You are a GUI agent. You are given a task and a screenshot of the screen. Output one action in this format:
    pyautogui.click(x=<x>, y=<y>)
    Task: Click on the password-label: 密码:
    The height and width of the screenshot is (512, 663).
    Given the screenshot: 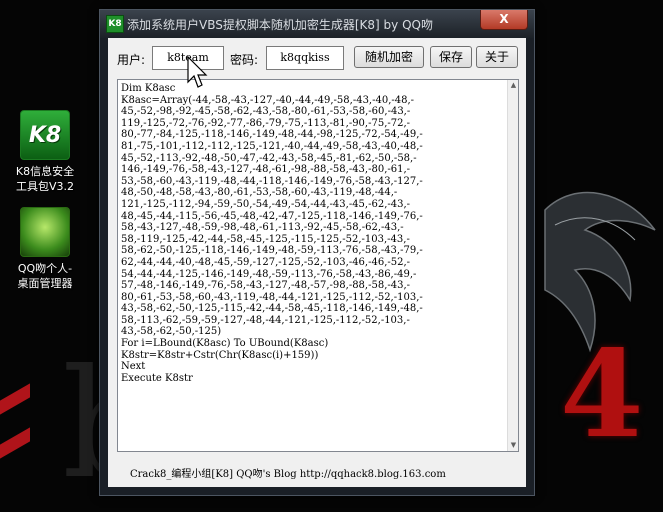 What is the action you would take?
    pyautogui.click(x=244, y=60)
    